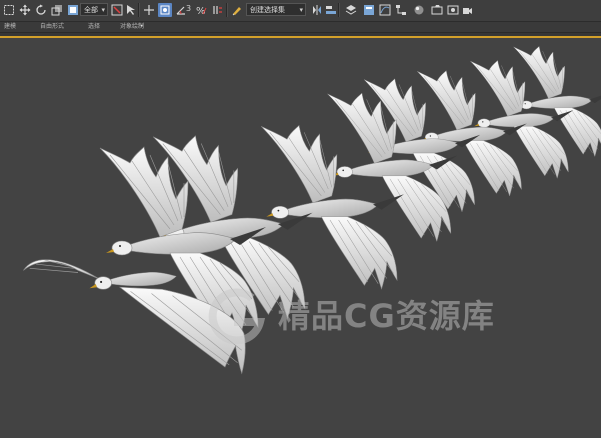 The image size is (601, 438). I want to click on curve-editor-icon, so click(385, 10).